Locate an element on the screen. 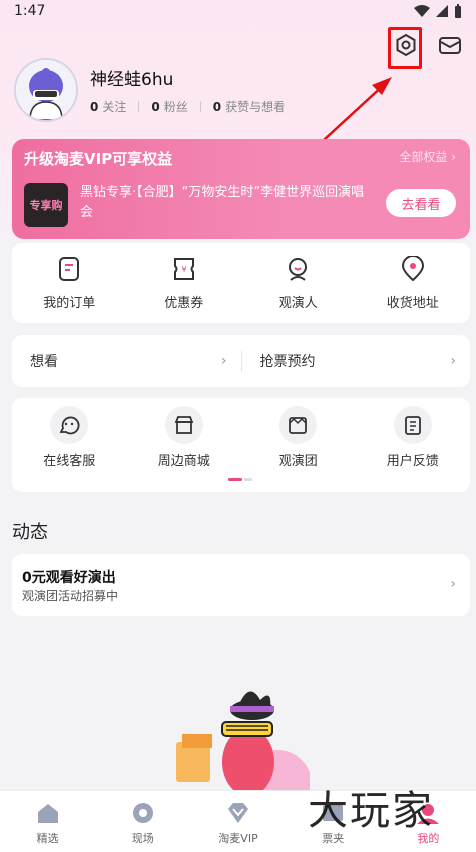 Image resolution: width=476 pixels, height=852 pixels. services-card: 在线客服 周边商城 观演团 用户反馈 is located at coordinates (241, 445).